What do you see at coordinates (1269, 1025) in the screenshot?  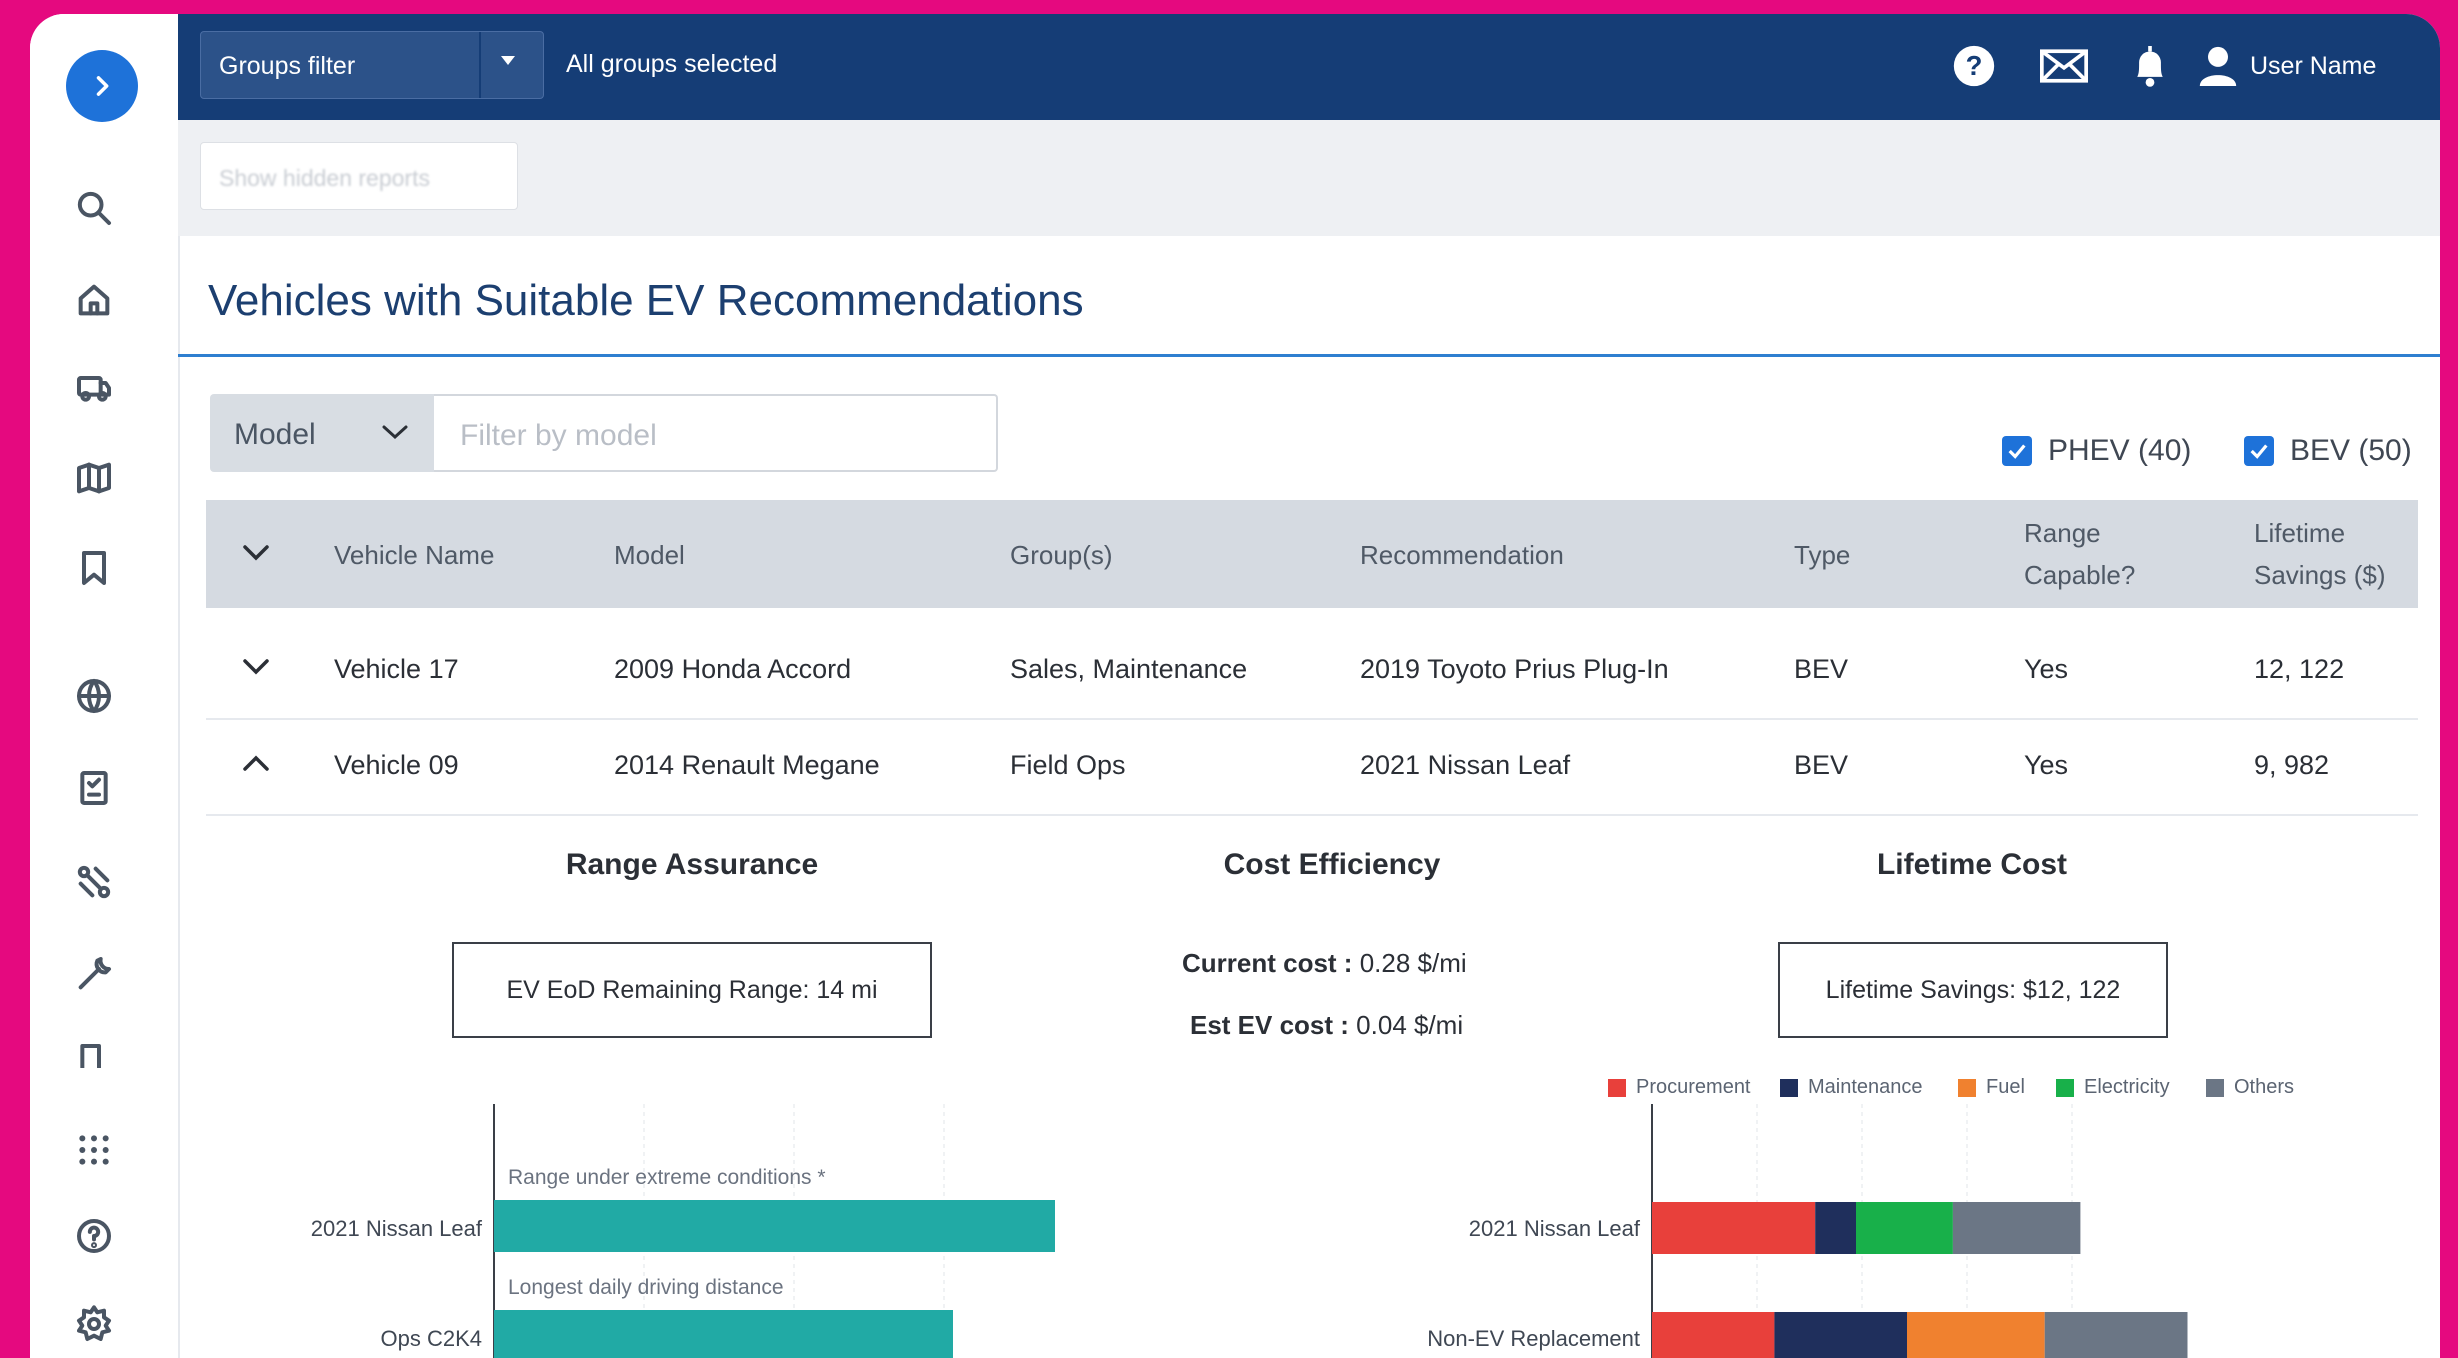 I see `est-cost-label: Est EV cost :` at bounding box center [1269, 1025].